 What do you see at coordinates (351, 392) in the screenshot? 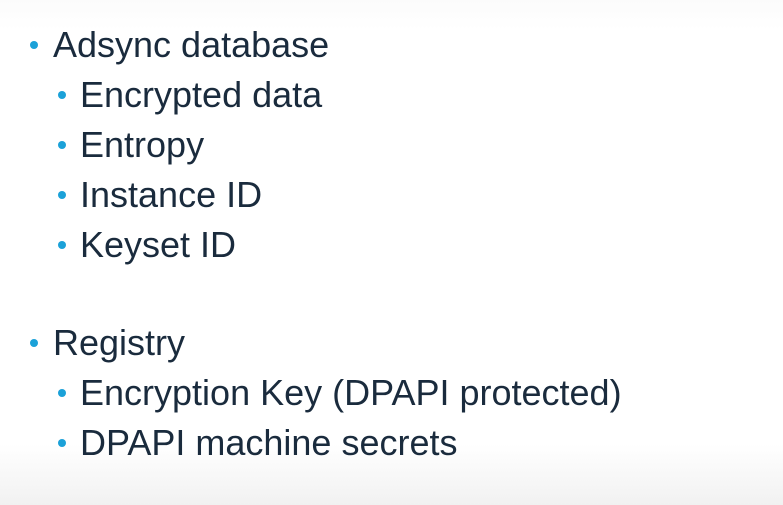
I see `bullet-text: Encryption Key (DPAPI protected)` at bounding box center [351, 392].